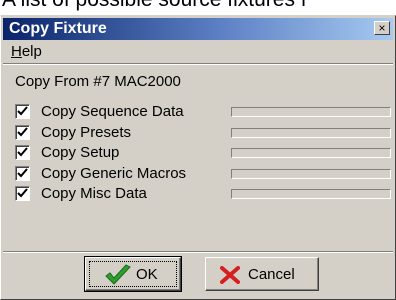 This screenshot has height=300, width=396. I want to click on copy-from-label: Copy From #7 MAC2000, so click(98, 81).